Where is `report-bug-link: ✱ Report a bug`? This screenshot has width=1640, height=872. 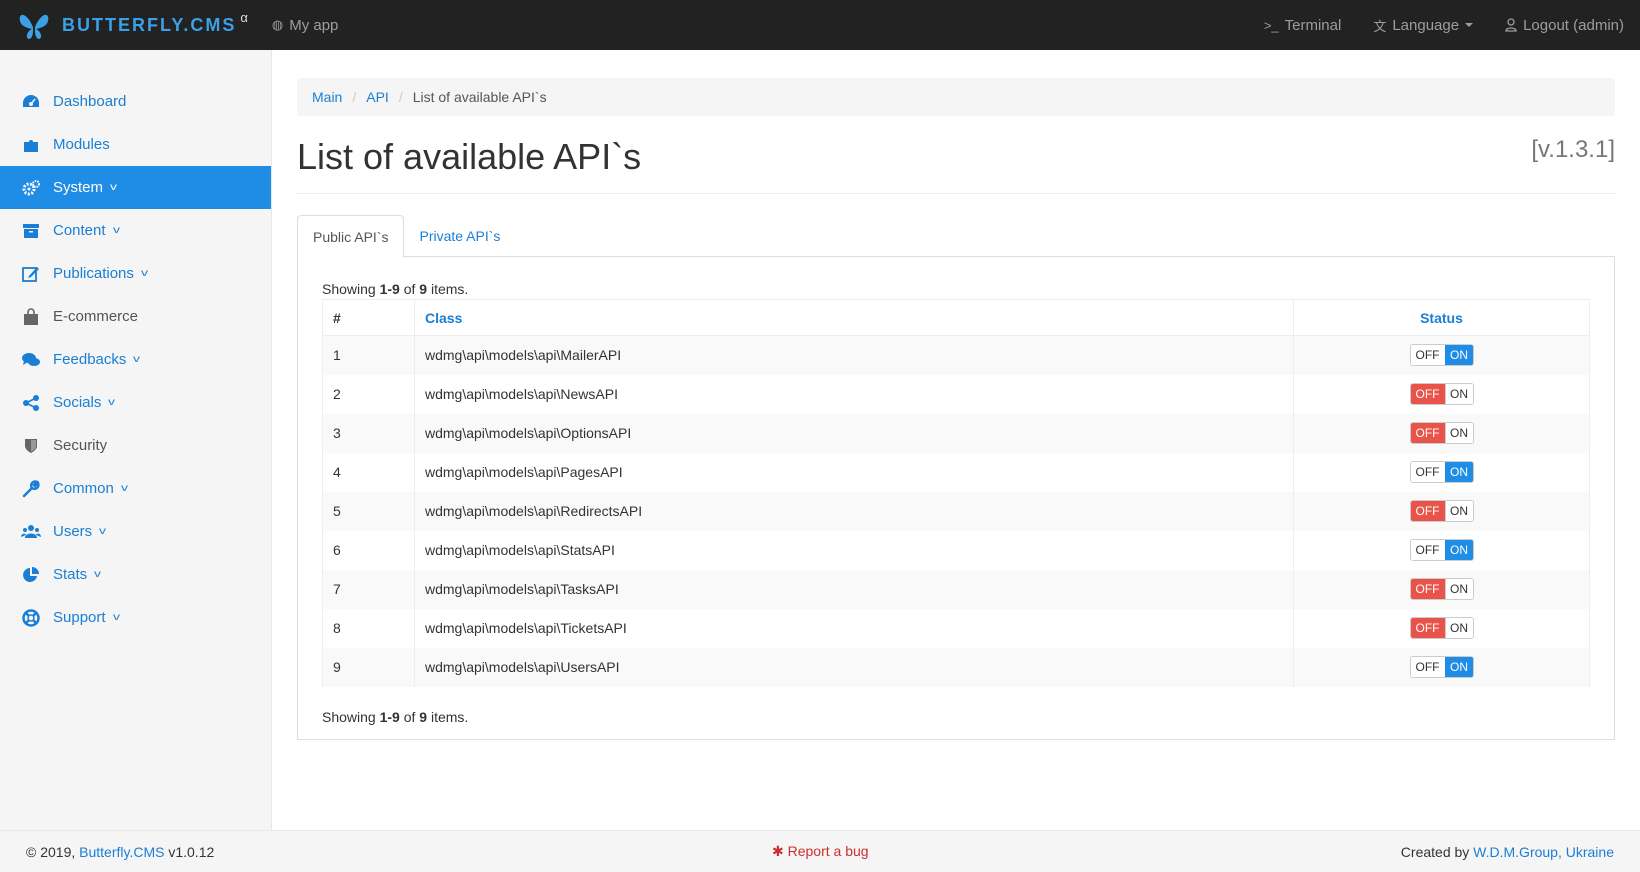
report-bug-link: ✱ Report a bug is located at coordinates (820, 851).